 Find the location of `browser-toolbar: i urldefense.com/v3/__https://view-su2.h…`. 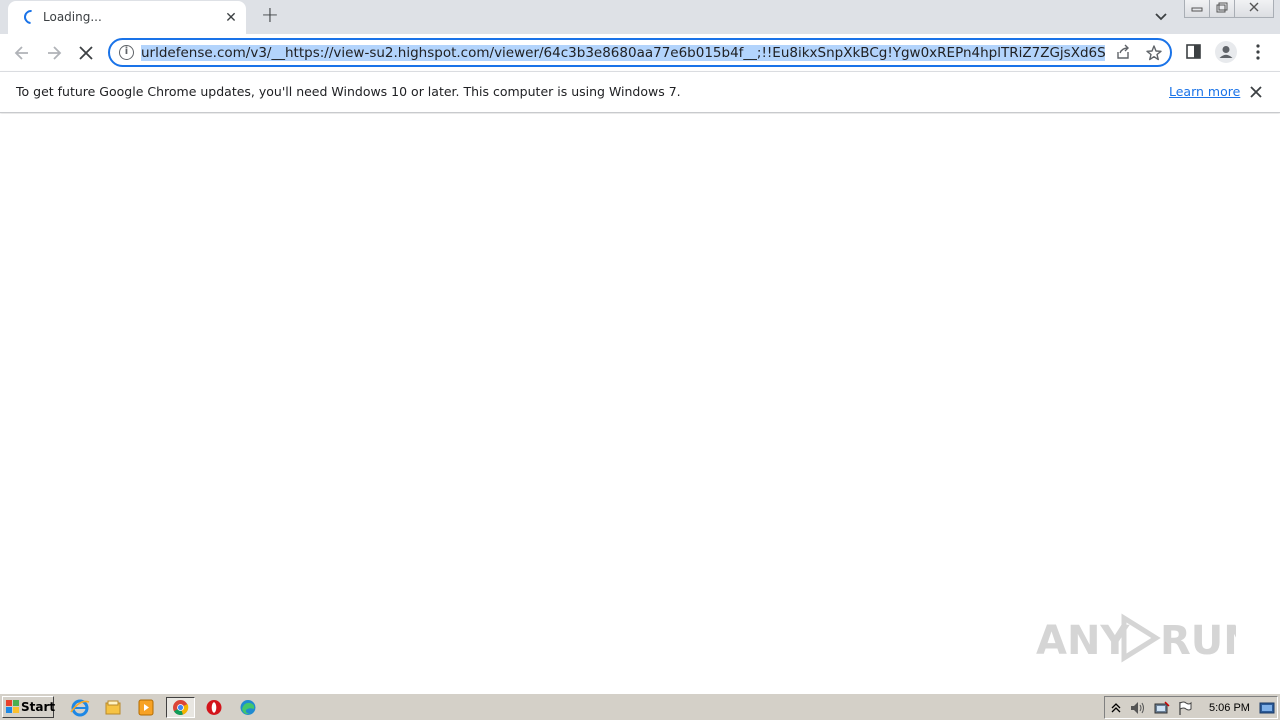

browser-toolbar: i urldefense.com/v3/__https://view-su2.h… is located at coordinates (640, 52).